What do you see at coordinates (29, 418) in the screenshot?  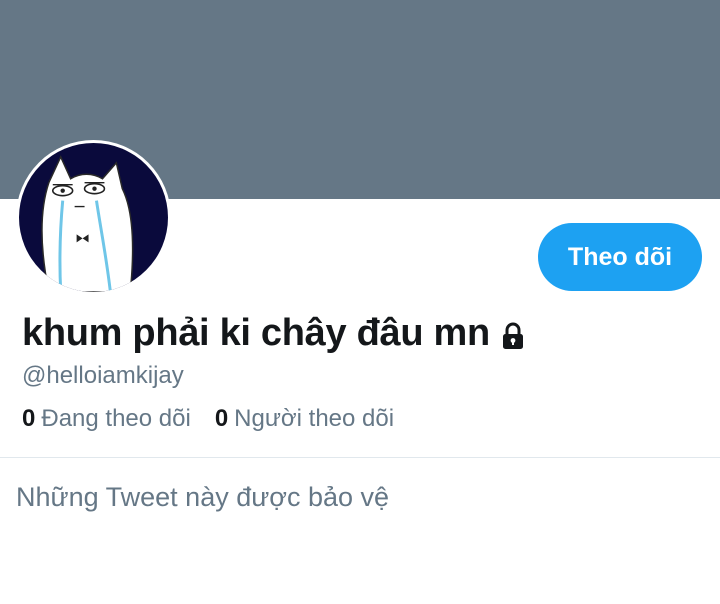 I see `following-count: 0` at bounding box center [29, 418].